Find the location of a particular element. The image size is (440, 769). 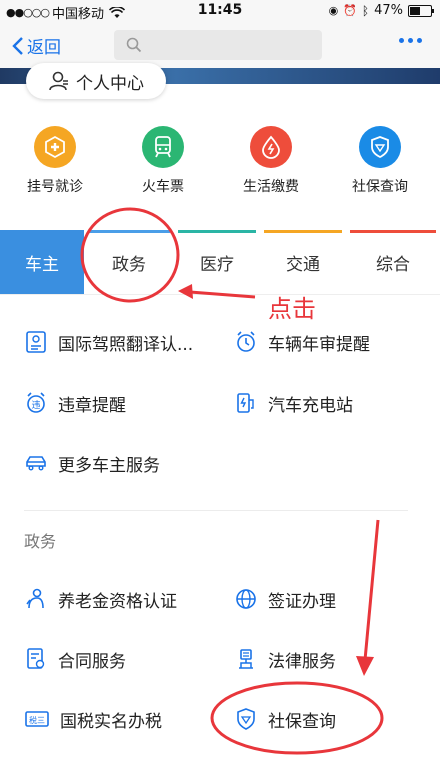

personal-center-label: 个人中心 is located at coordinates (110, 83).